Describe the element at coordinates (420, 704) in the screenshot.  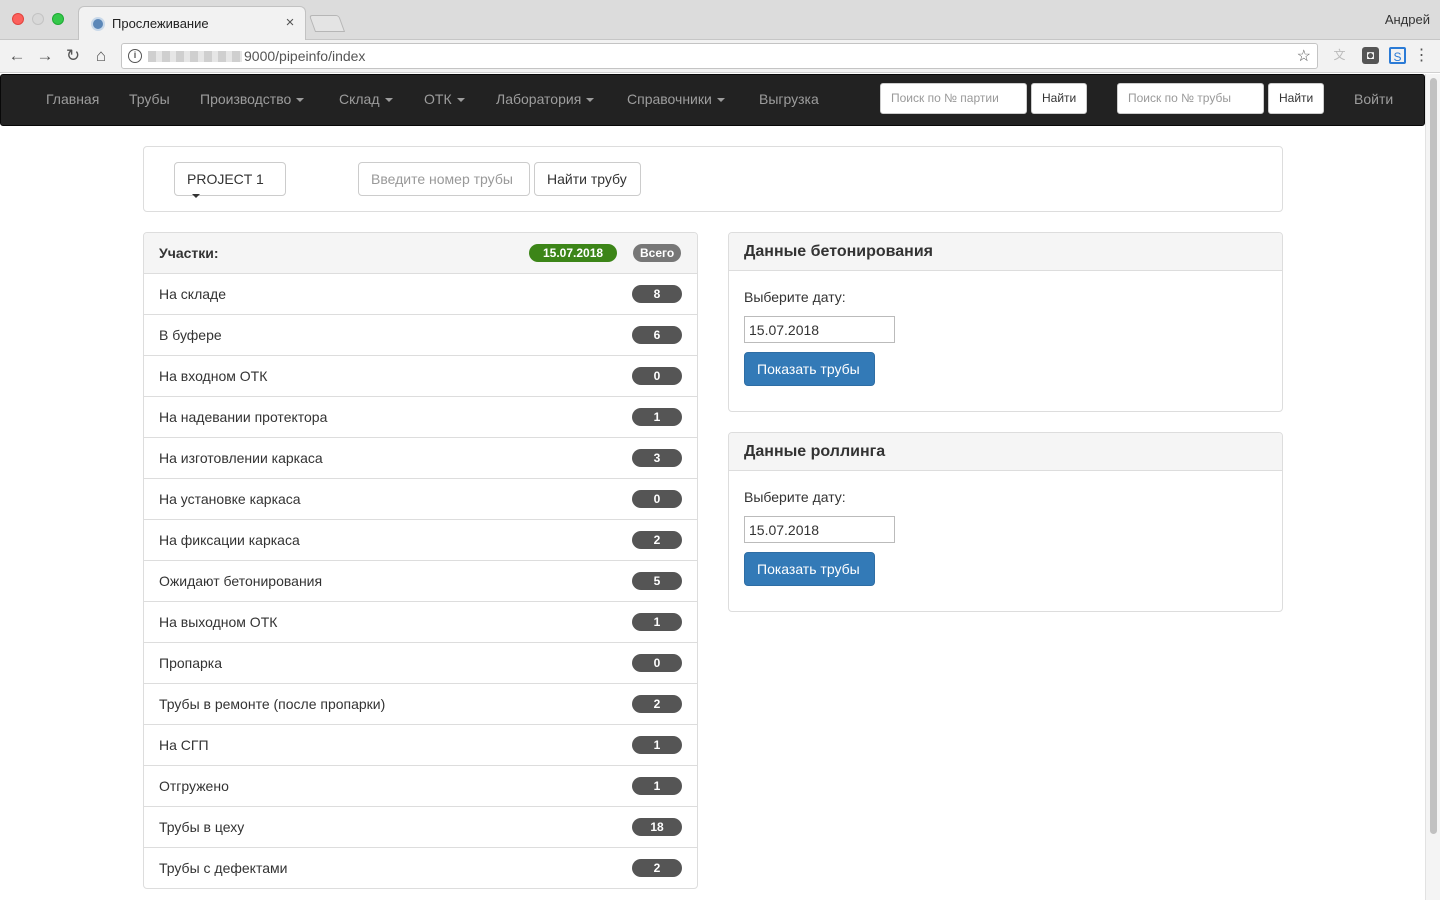
I see `list-item: Трубы в ремонте (после пропарки) 2` at that location.